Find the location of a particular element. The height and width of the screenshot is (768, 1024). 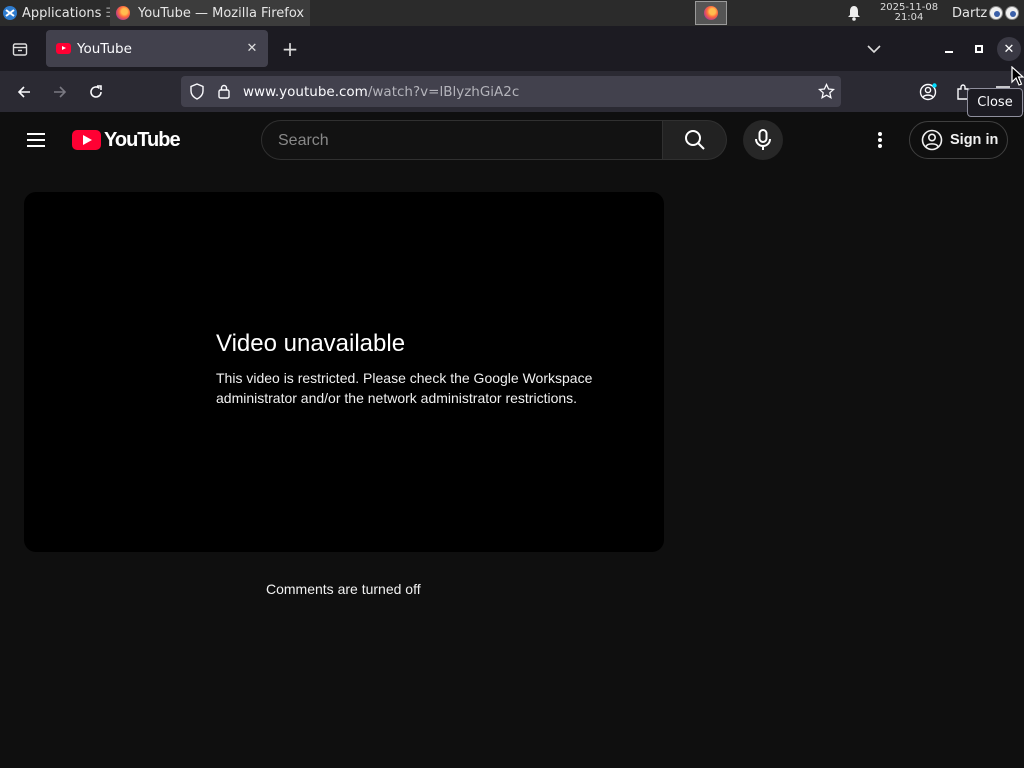

search-box is located at coordinates (462, 140).